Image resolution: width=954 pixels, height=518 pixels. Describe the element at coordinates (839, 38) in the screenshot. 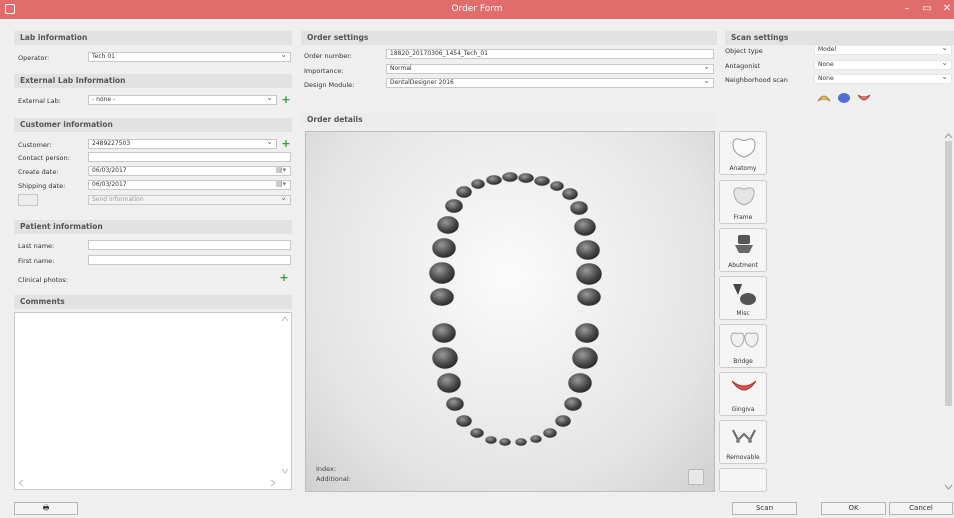

I see `scan-settings-header: Scan settings` at that location.